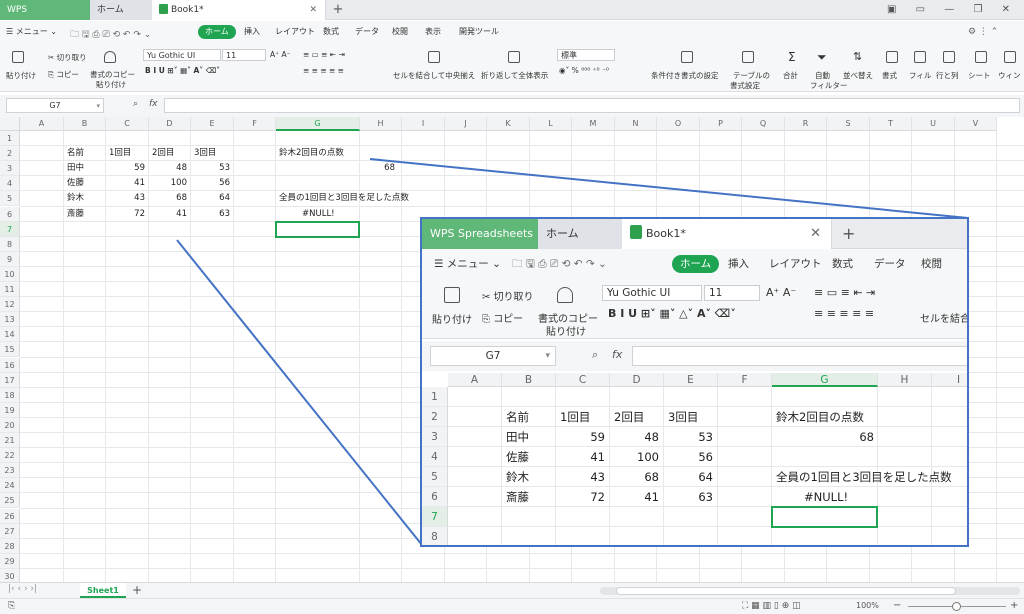 The width and height of the screenshot is (1024, 614). I want to click on new-tab-button: +, so click(338, 10).